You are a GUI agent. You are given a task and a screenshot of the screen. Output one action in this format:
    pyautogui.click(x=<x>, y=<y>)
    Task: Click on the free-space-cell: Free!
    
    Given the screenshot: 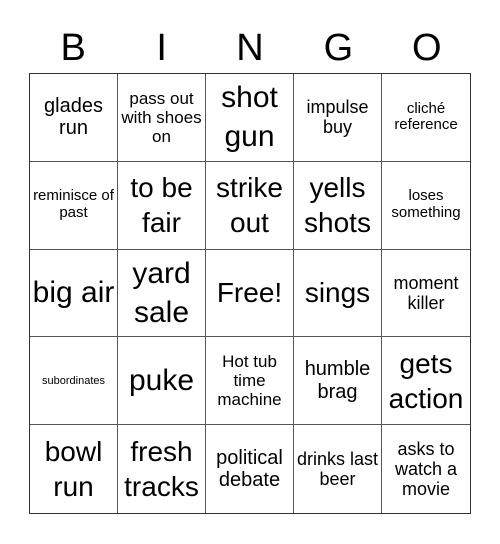 What is the action you would take?
    pyautogui.click(x=250, y=293)
    